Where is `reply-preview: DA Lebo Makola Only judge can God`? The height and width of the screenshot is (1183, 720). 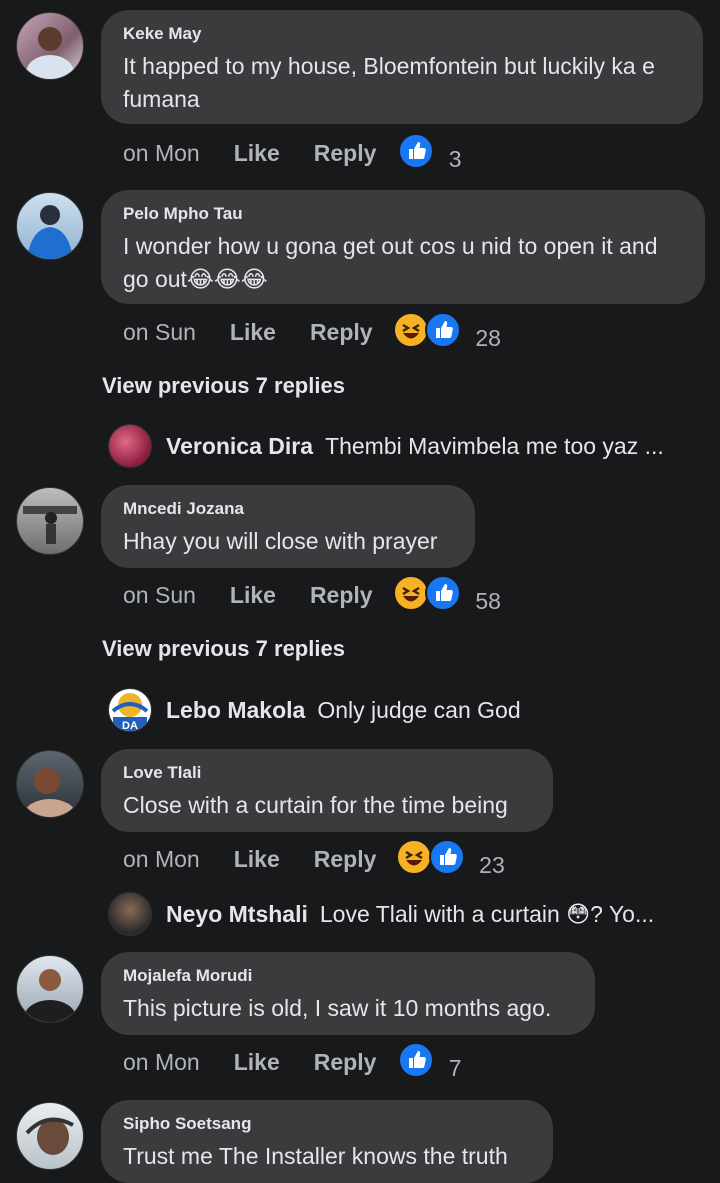 reply-preview: DA Lebo Makola Only judge can God is located at coordinates (314, 710).